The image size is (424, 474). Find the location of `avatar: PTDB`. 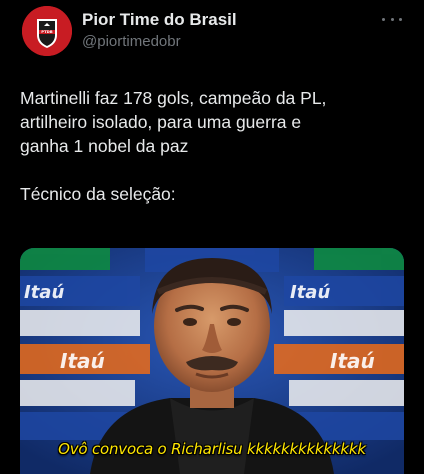

avatar: PTDB is located at coordinates (47, 31).